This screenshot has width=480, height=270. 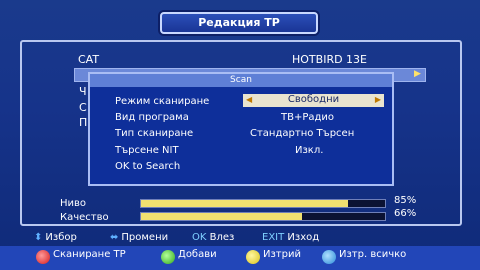 I want to click on title-bar: Редакция TP, so click(x=239, y=23).